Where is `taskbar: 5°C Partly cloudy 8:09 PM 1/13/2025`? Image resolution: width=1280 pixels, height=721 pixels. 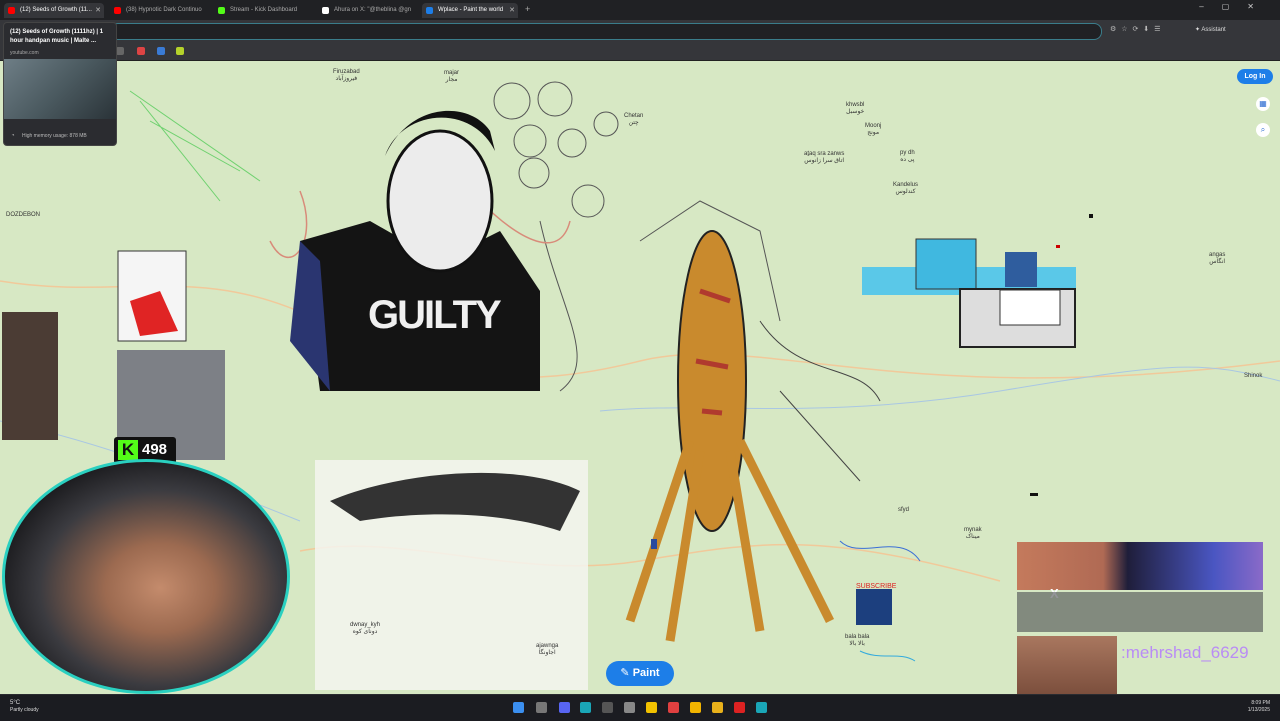 taskbar: 5°C Partly cloudy 8:09 PM 1/13/2025 is located at coordinates (640, 707).